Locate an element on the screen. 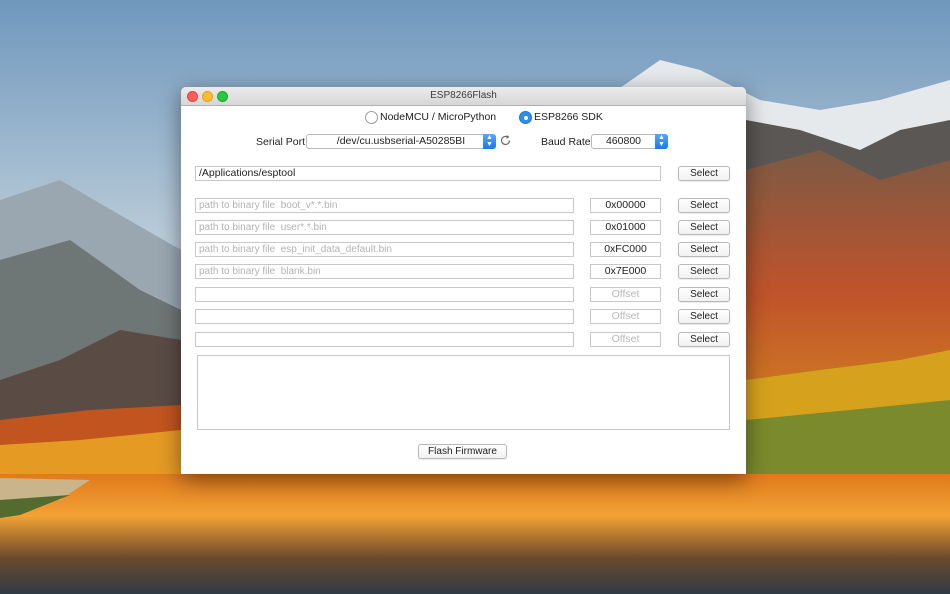 This screenshot has width=950, height=594. serial-port-value: /dev/cu.usbserial-A50285BI is located at coordinates (401, 141).